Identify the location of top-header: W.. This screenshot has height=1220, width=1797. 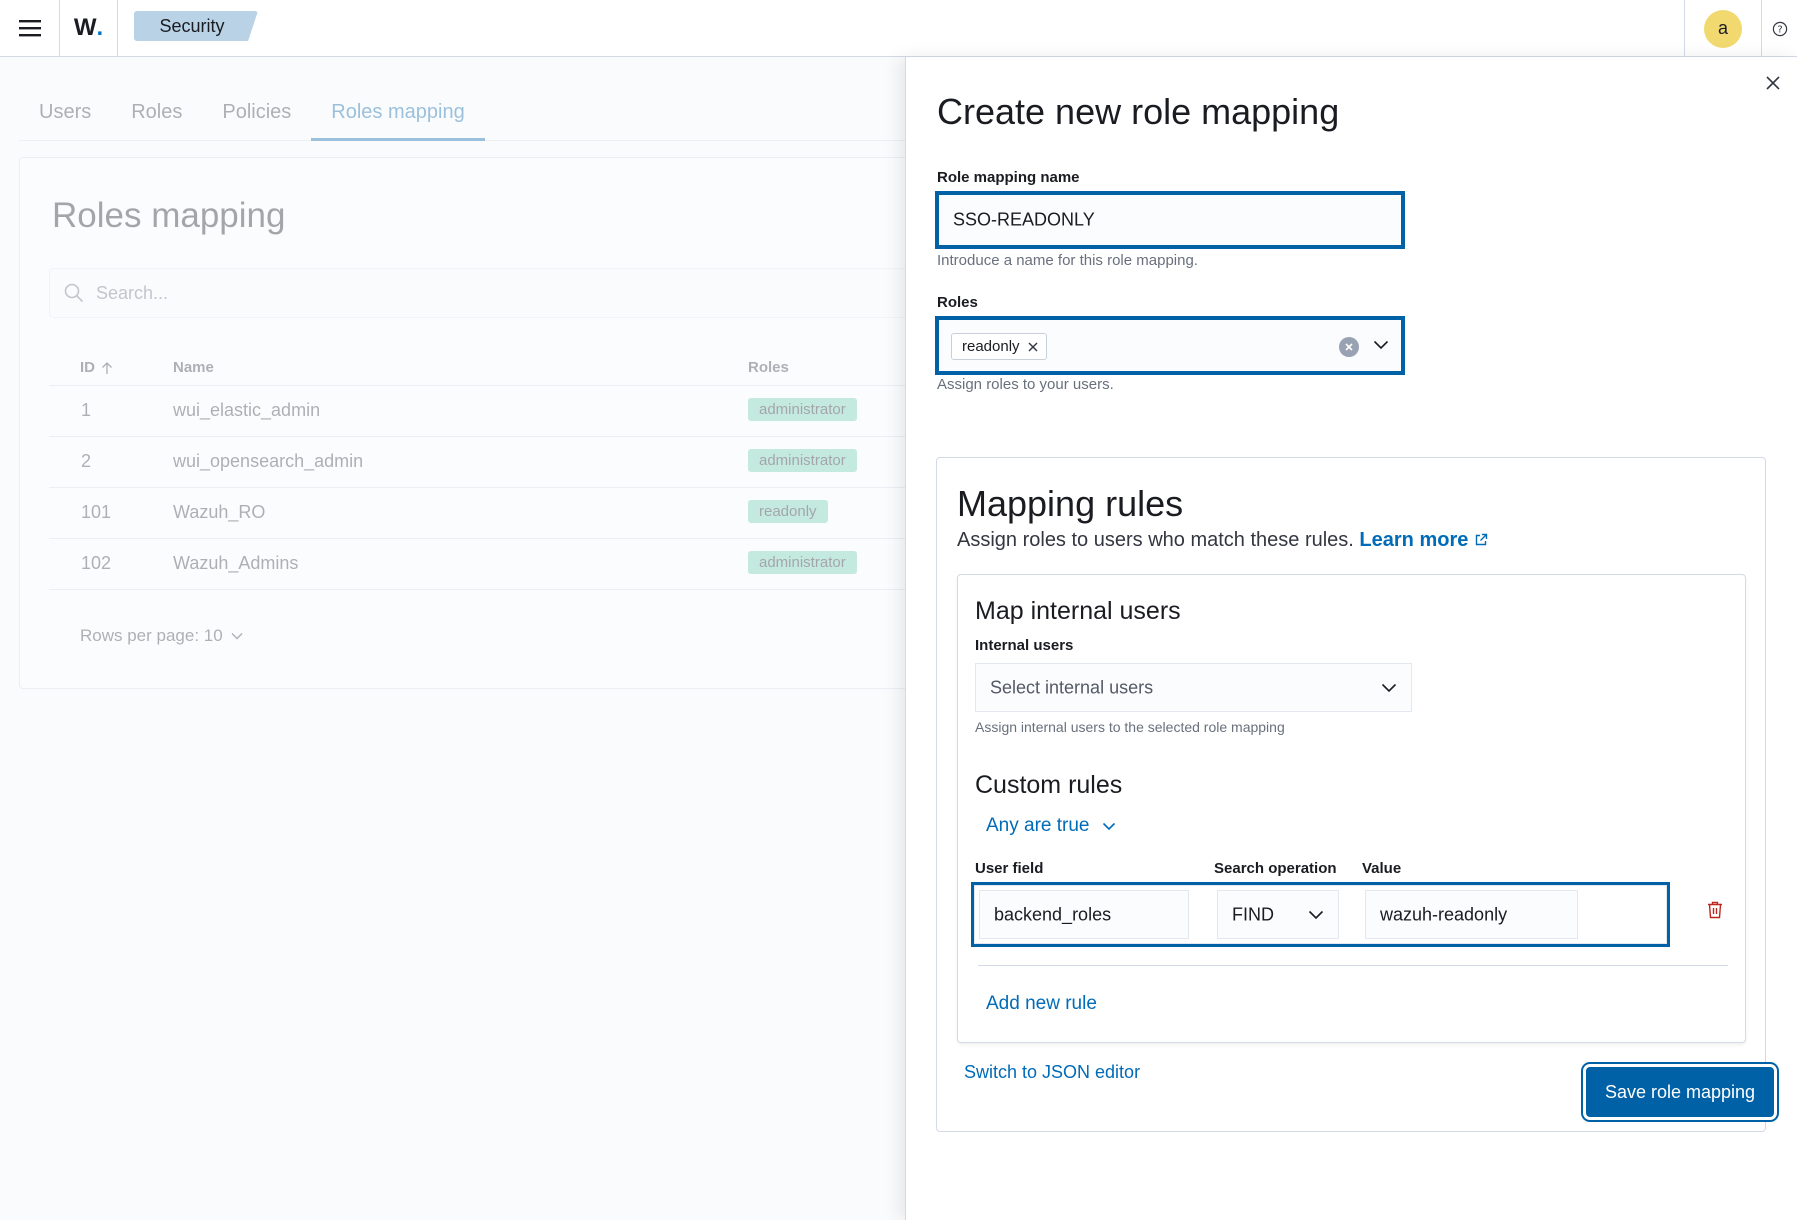
(898, 28).